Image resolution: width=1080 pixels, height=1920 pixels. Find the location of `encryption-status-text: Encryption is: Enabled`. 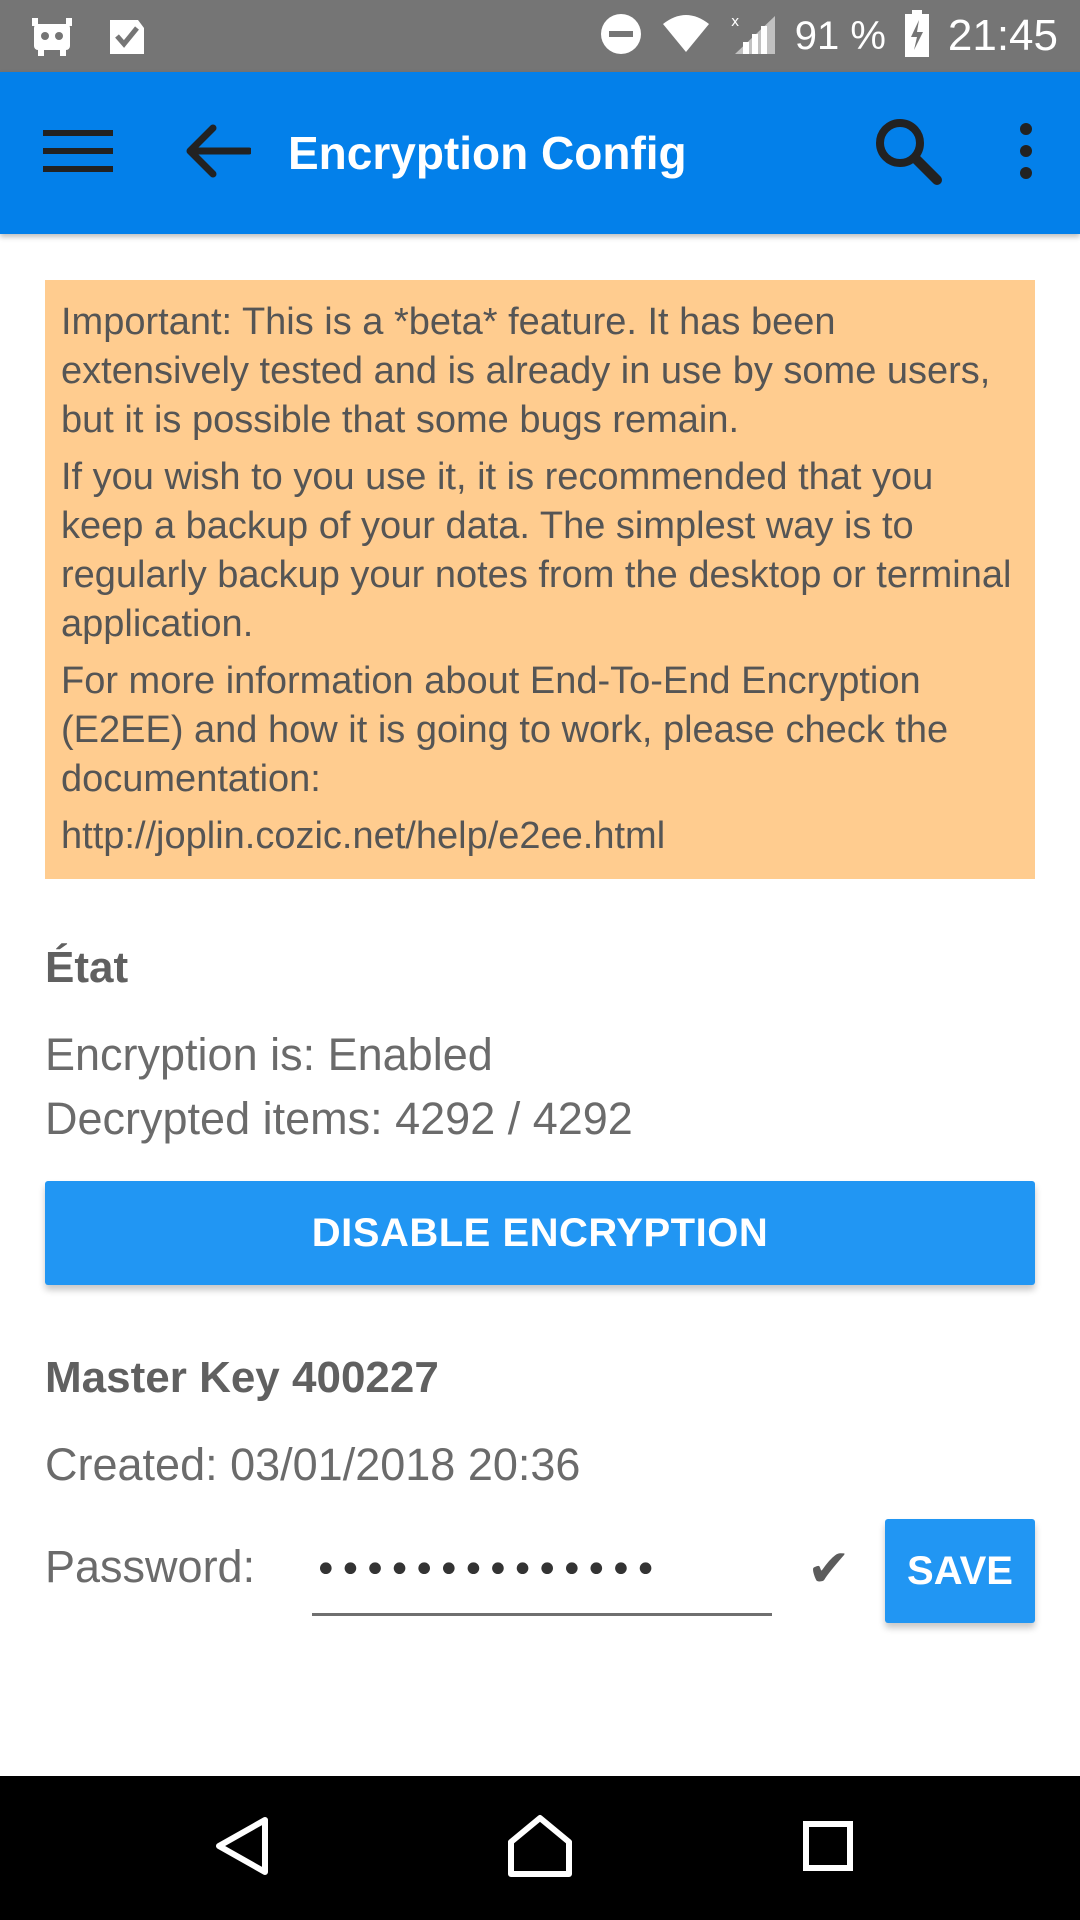

encryption-status-text: Encryption is: Enabled is located at coordinates (269, 1054).